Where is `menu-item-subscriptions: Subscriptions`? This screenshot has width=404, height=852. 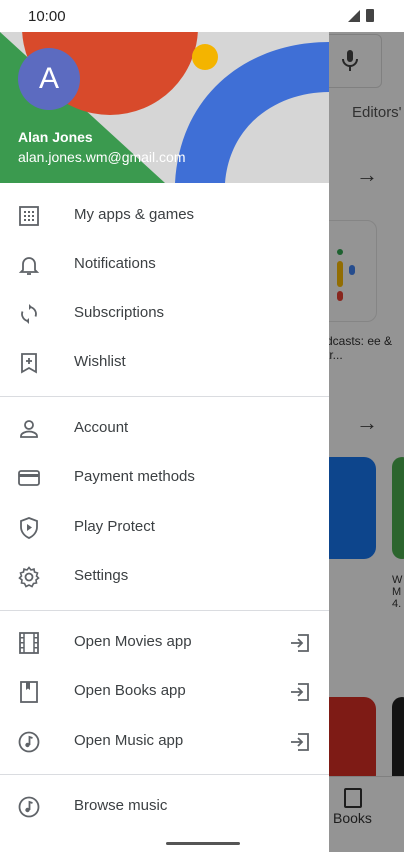 menu-item-subscriptions: Subscriptions is located at coordinates (164, 314).